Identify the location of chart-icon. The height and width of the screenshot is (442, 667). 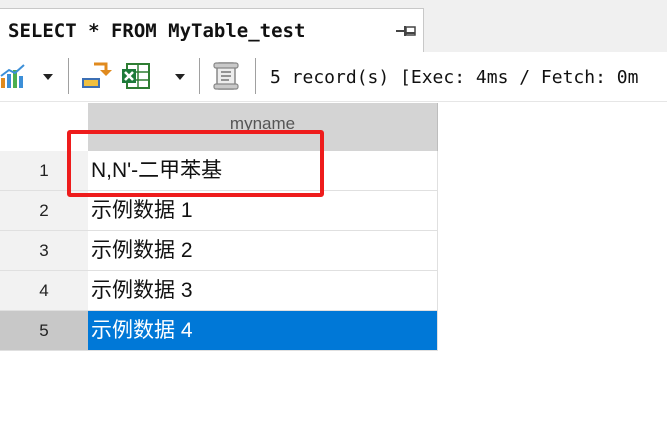
(14, 76).